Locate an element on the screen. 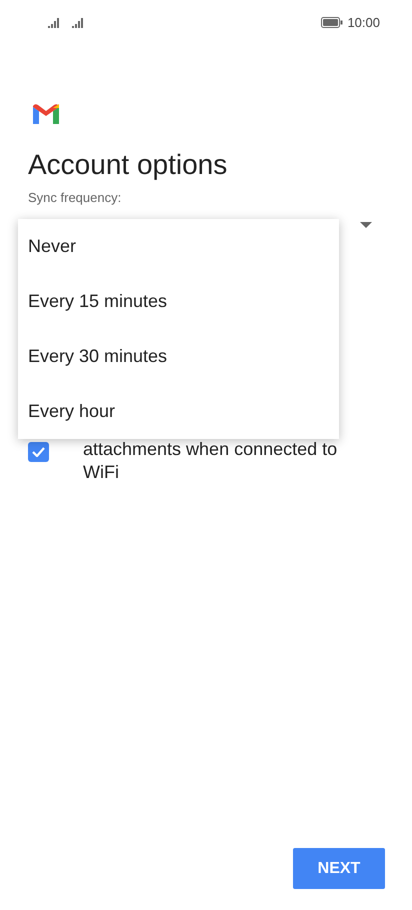 The image size is (412, 910). checkbox-label: attachments when connected to is located at coordinates (210, 449).